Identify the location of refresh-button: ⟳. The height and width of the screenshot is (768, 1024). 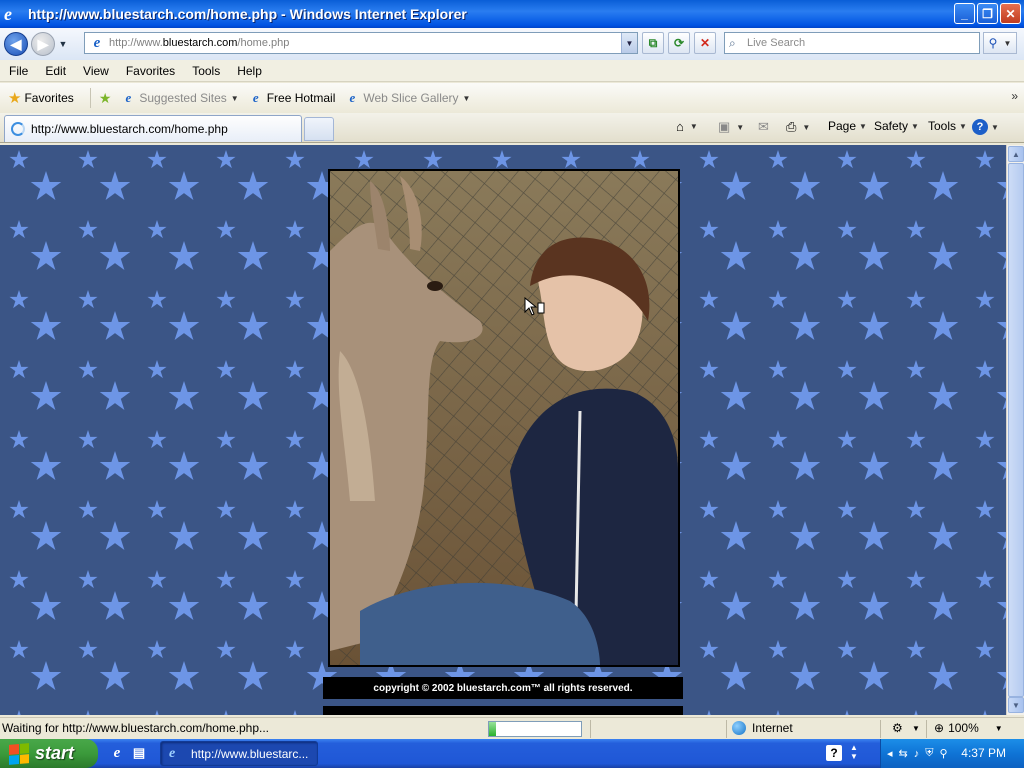
(679, 43).